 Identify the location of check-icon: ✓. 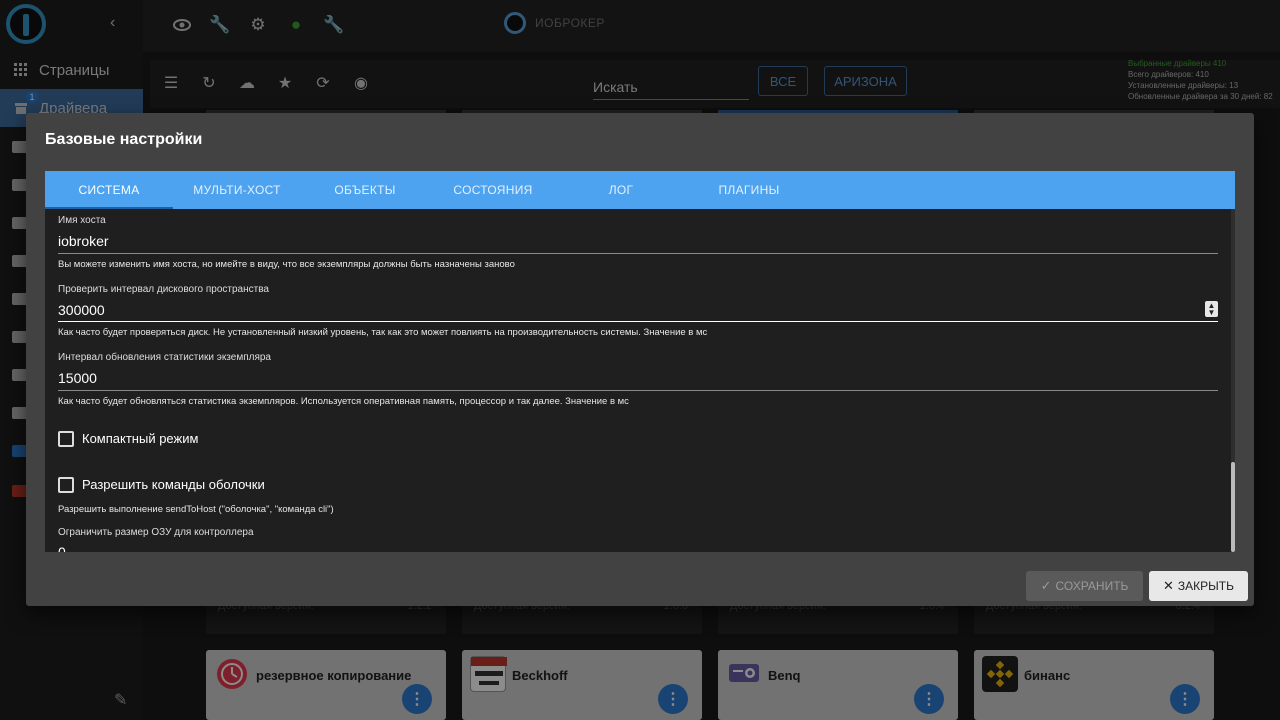
(1046, 585).